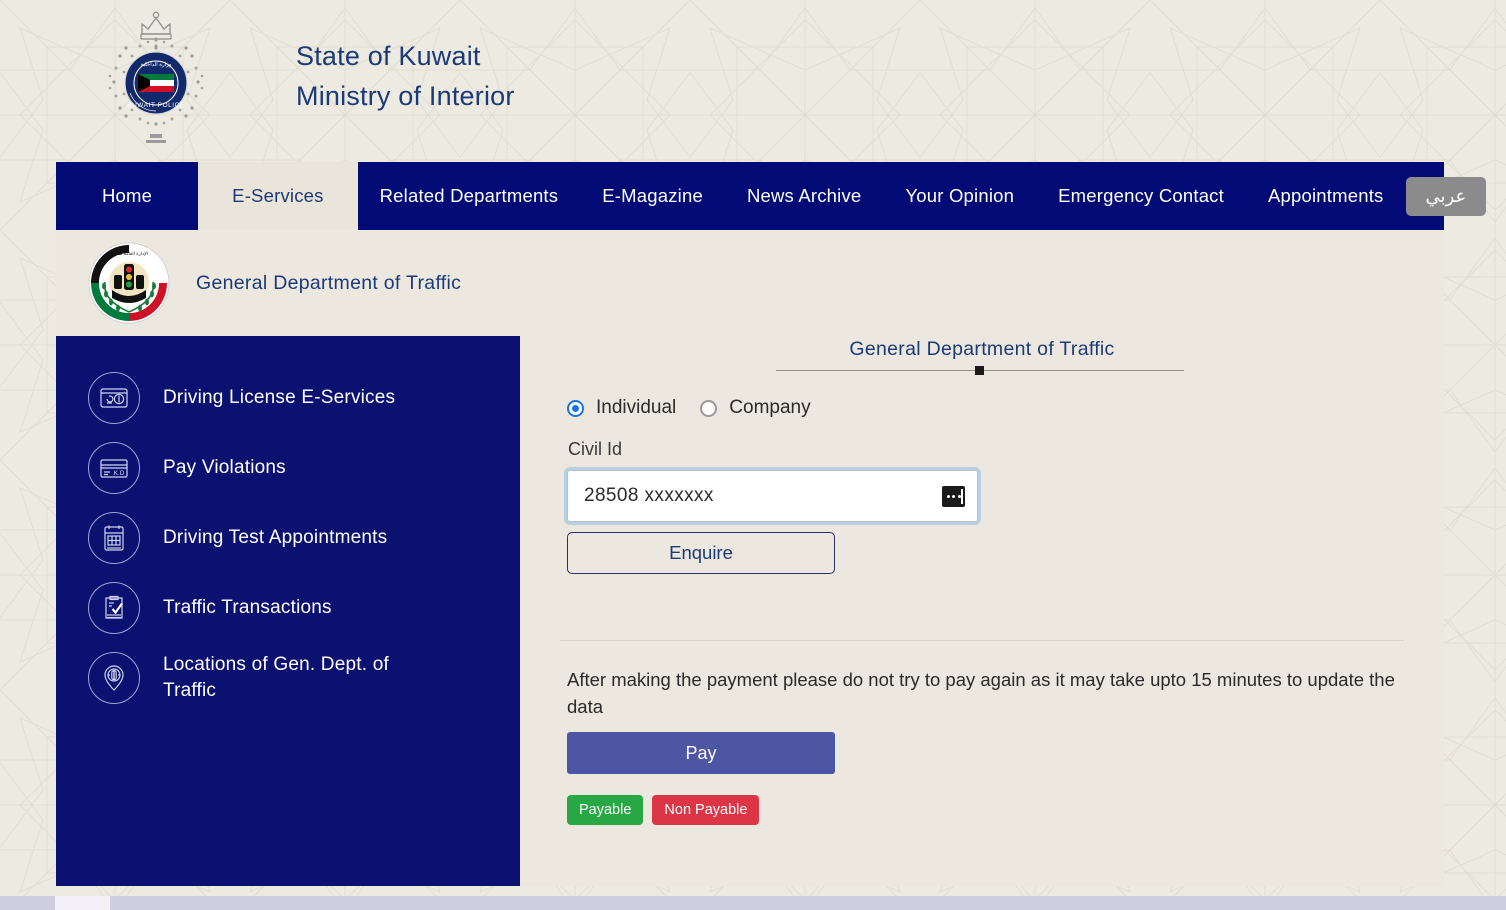  I want to click on sidebar-item-traffic-transactions: Traffic Transactions, so click(210, 608).